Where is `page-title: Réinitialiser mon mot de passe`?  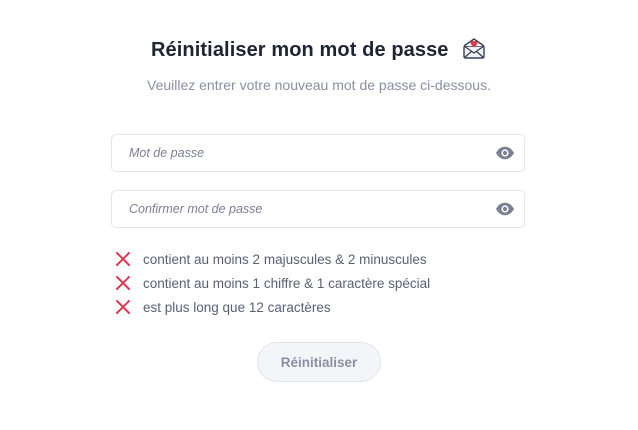
page-title: Réinitialiser mon mot de passe is located at coordinates (300, 49).